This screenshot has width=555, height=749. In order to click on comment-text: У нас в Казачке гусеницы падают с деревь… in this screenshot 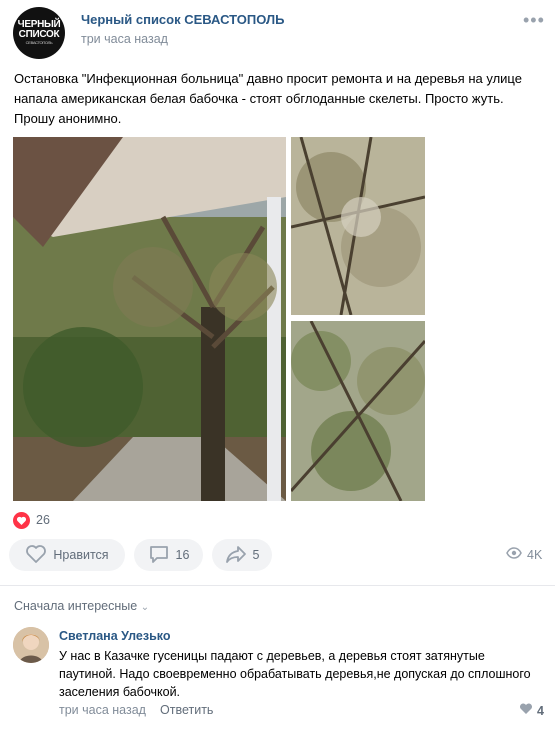, I will do `click(295, 674)`.